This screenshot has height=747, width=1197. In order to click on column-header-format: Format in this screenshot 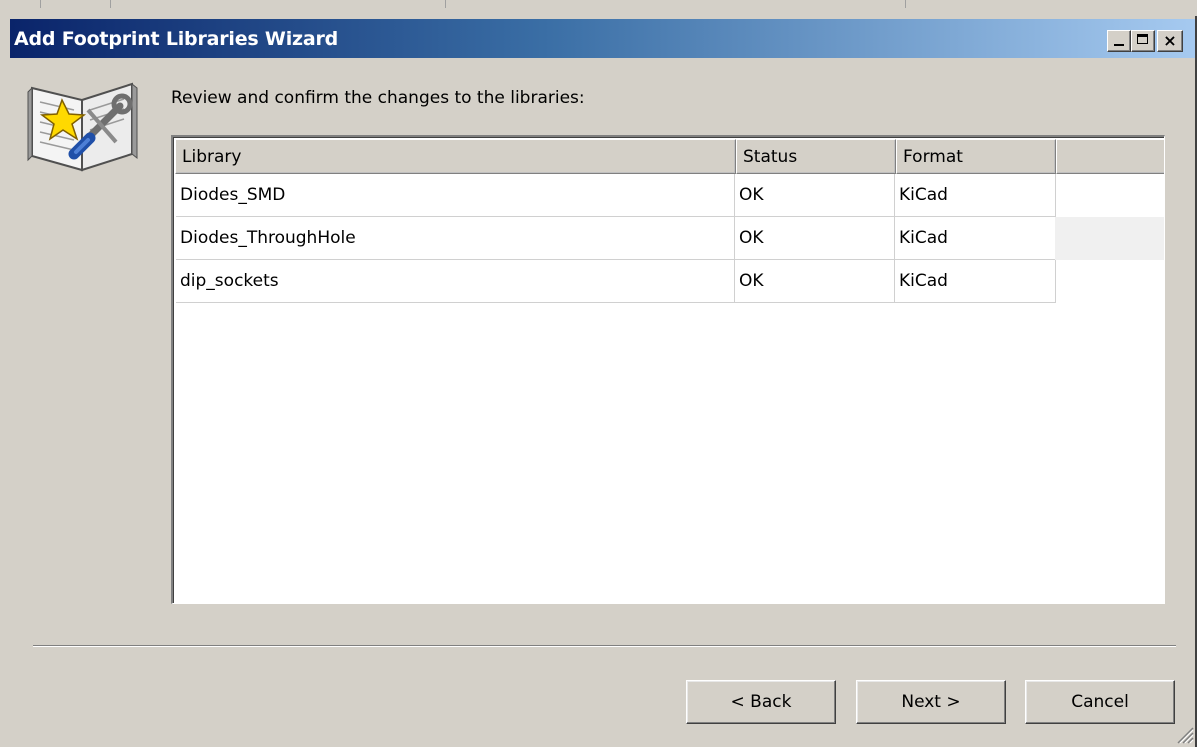, I will do `click(976, 156)`.